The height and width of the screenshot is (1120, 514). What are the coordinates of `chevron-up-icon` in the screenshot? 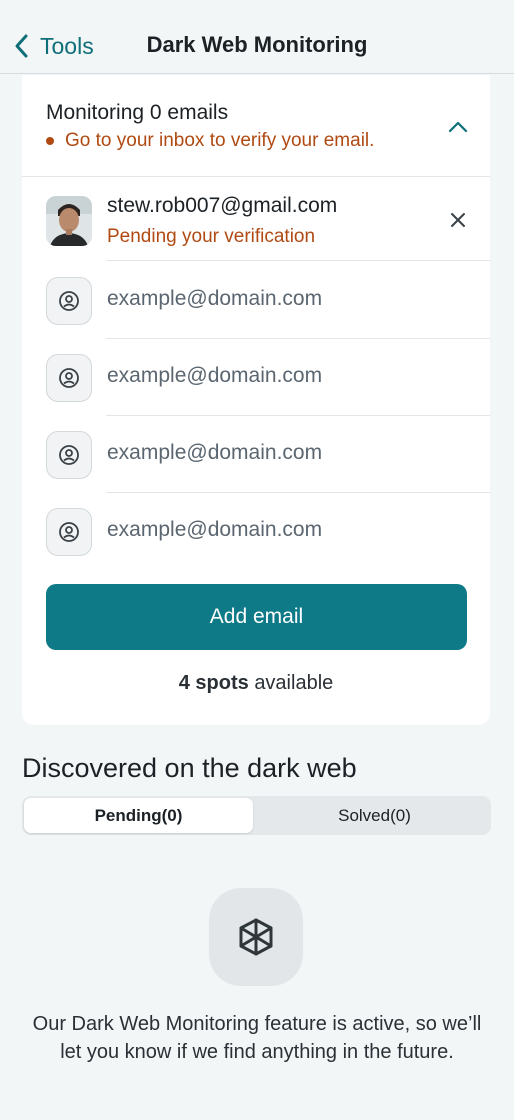 It's located at (458, 127).